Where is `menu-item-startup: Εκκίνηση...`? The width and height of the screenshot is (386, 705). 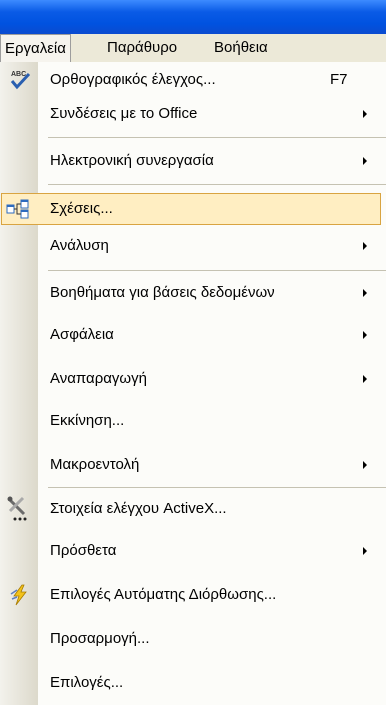
menu-item-startup: Εκκίνηση... is located at coordinates (193, 421).